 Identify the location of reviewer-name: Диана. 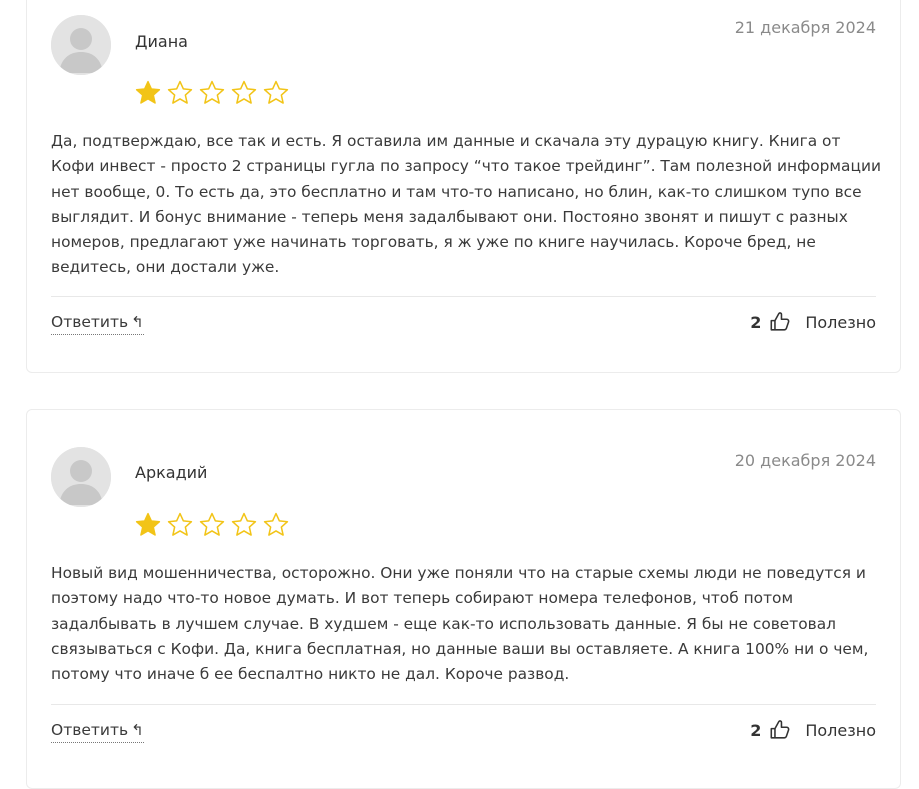
(161, 41).